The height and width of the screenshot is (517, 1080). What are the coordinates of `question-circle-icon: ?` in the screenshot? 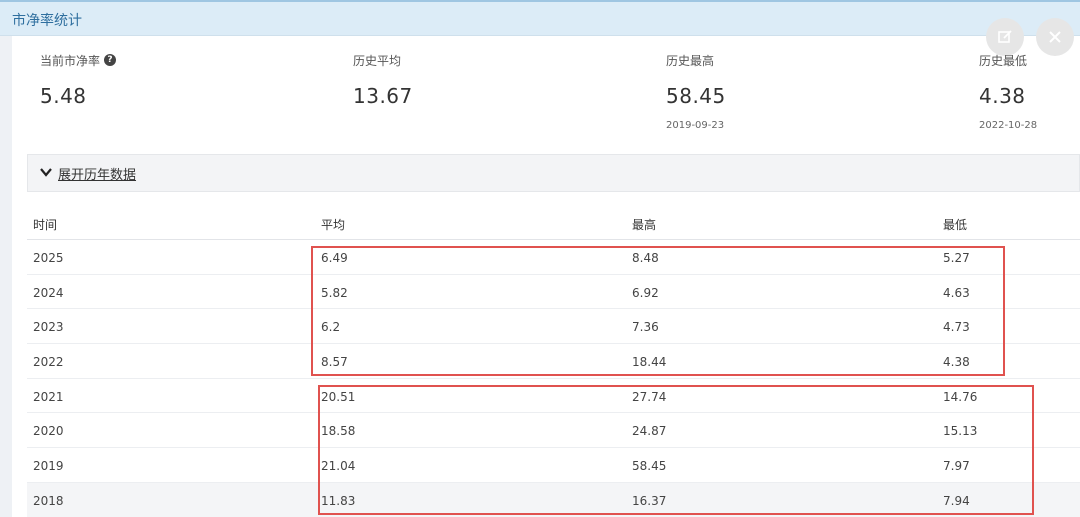 It's located at (110, 60).